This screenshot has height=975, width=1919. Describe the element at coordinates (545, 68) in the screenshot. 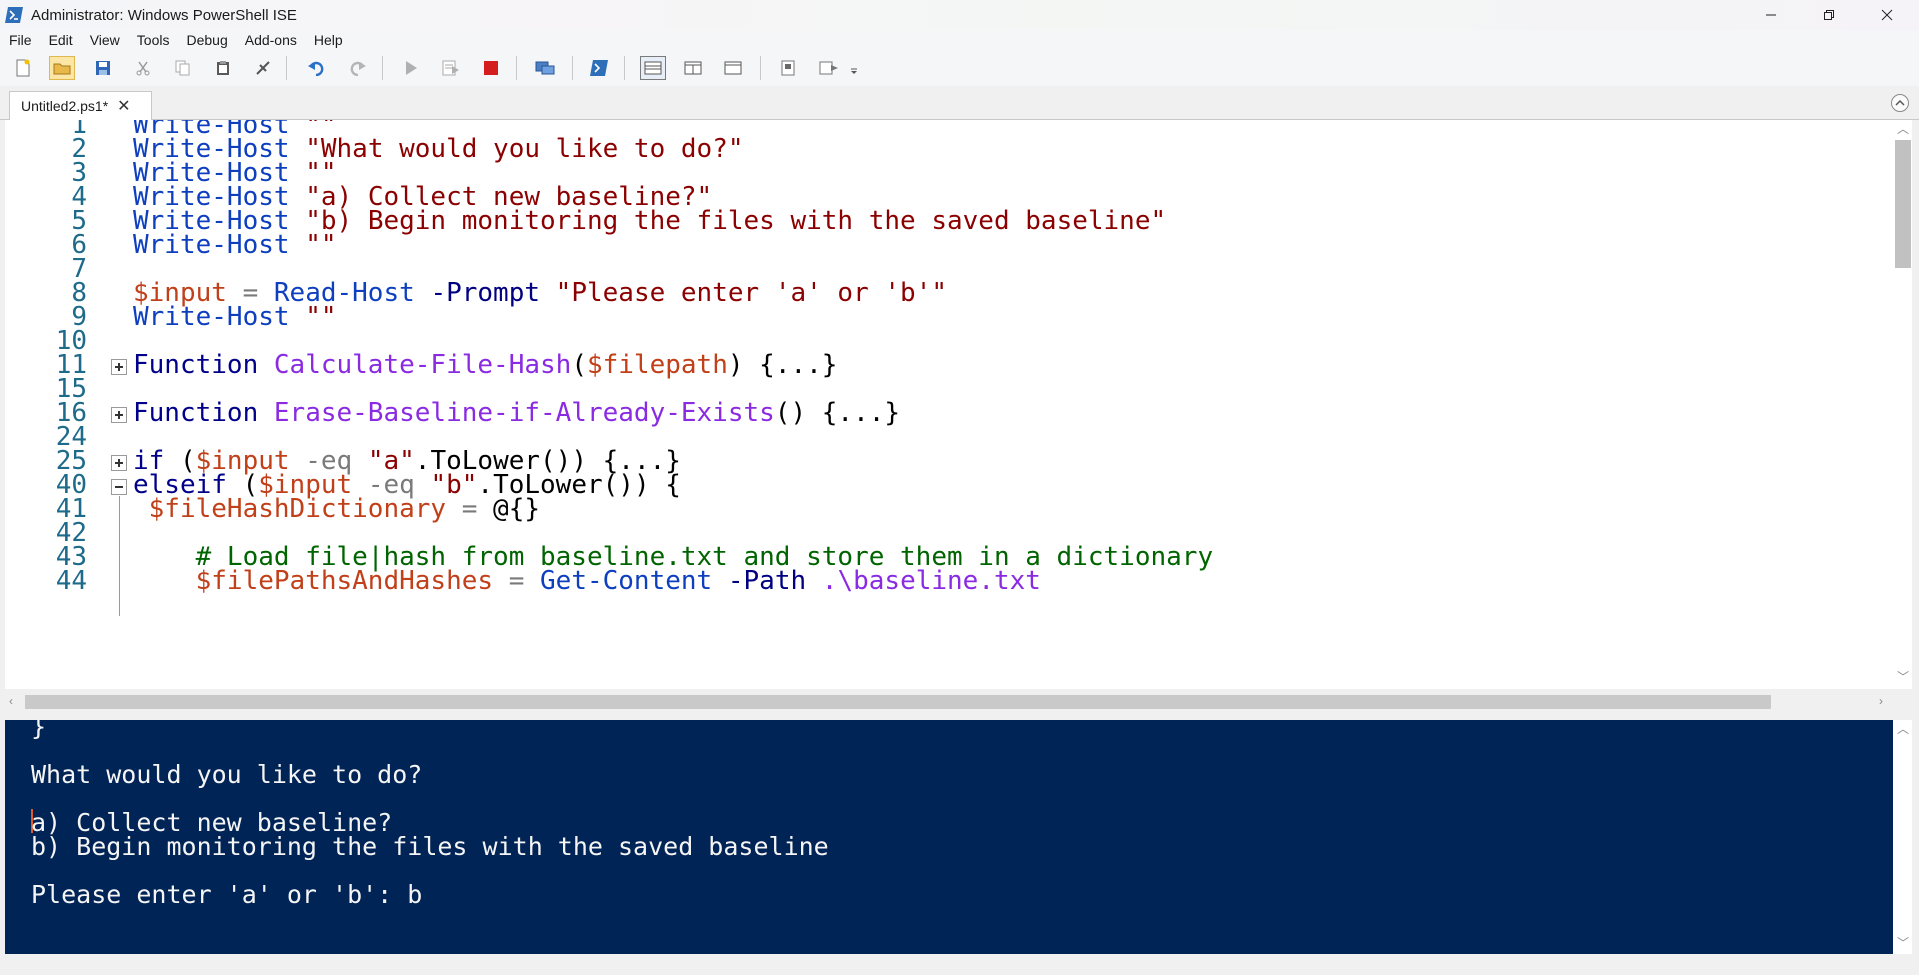

I see `remote-icon` at that location.